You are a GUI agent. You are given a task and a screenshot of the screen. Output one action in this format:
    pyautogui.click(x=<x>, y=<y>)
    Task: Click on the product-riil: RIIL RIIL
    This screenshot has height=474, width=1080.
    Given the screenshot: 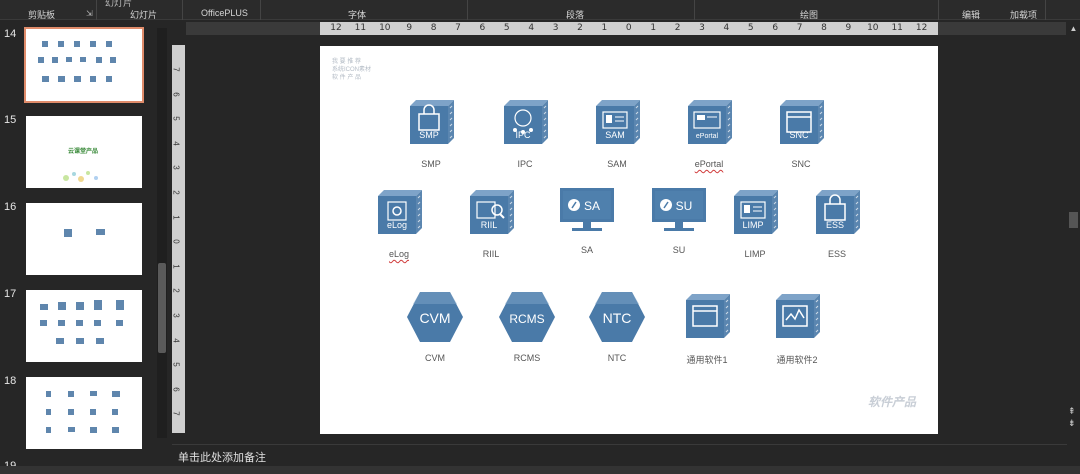 What is the action you would take?
    pyautogui.click(x=491, y=222)
    